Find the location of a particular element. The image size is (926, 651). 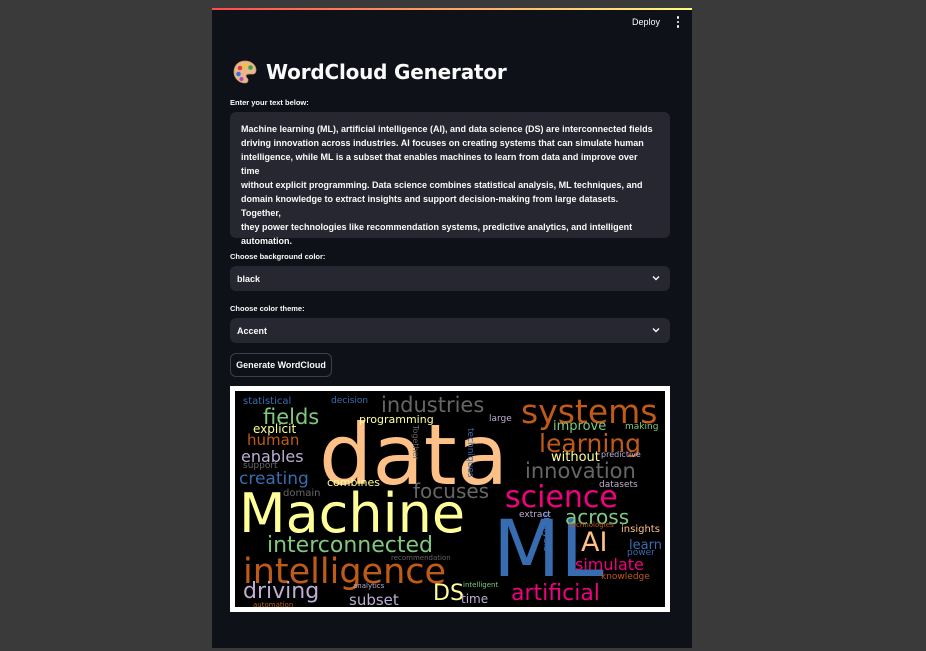

wordcloud-word-technologies: technologies is located at coordinates (591, 525).